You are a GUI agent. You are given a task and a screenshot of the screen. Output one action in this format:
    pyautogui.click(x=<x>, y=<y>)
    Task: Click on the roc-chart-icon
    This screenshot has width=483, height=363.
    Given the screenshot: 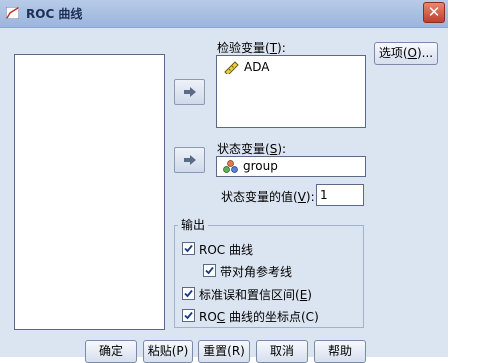 What is the action you would take?
    pyautogui.click(x=12, y=13)
    